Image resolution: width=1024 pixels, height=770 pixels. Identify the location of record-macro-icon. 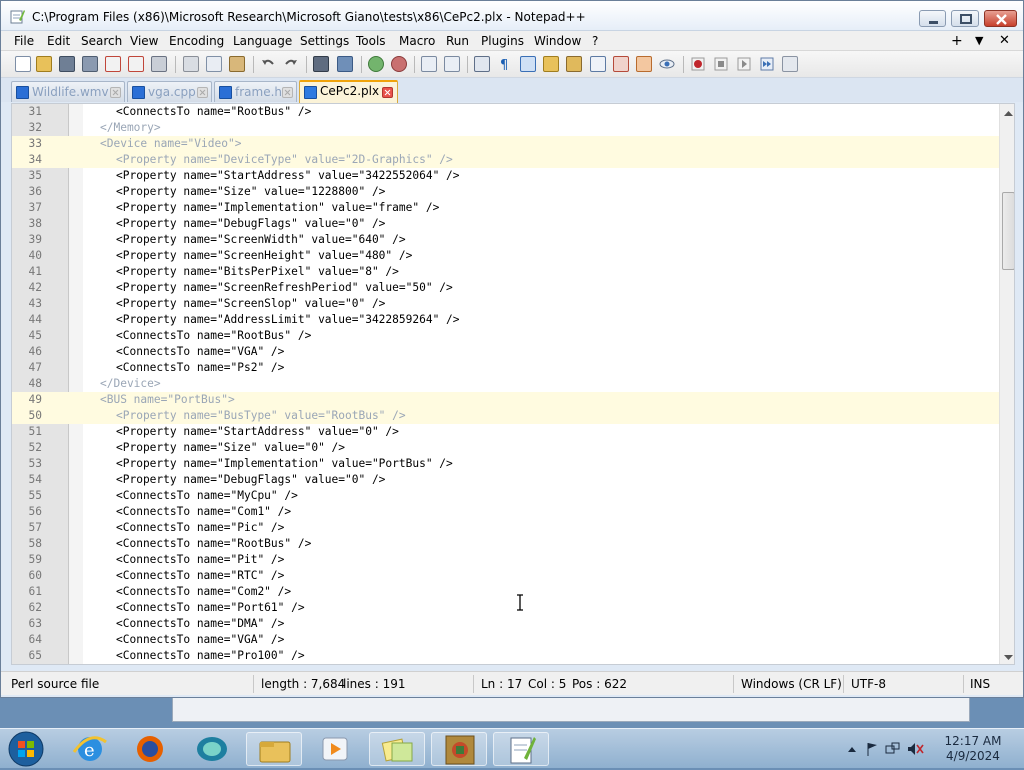
(698, 64).